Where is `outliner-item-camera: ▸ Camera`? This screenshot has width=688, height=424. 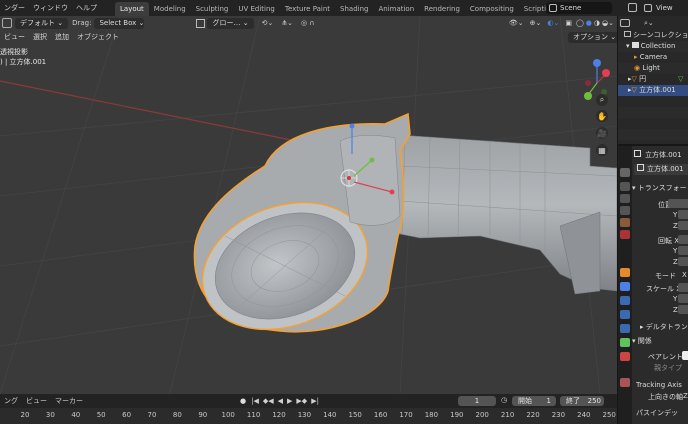 outliner-item-camera: ▸ Camera is located at coordinates (653, 57).